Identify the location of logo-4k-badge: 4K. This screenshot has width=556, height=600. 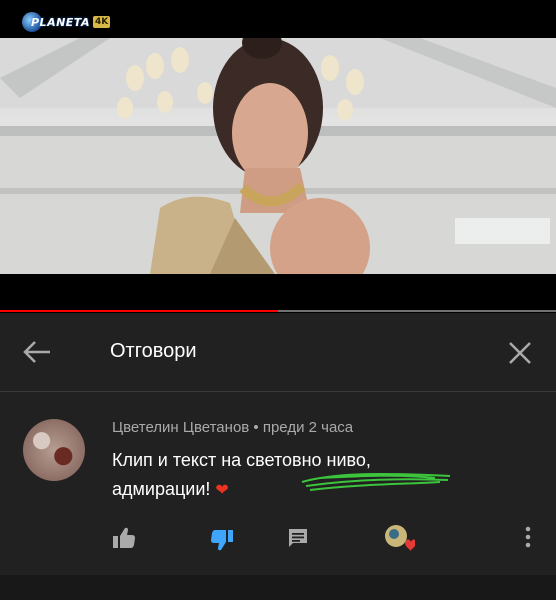
(101, 22).